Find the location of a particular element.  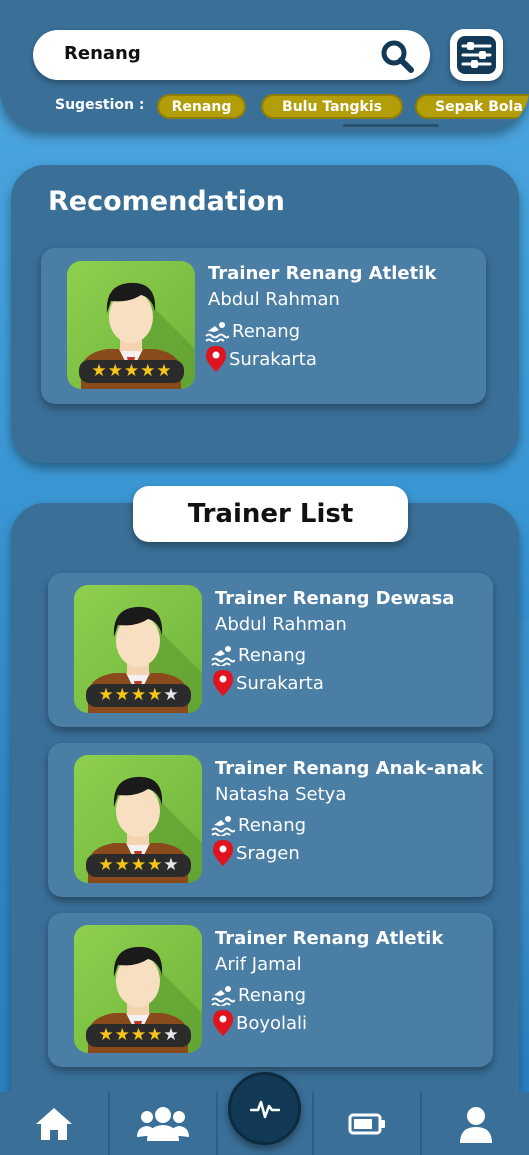

location-label: Sragen is located at coordinates (268, 853).